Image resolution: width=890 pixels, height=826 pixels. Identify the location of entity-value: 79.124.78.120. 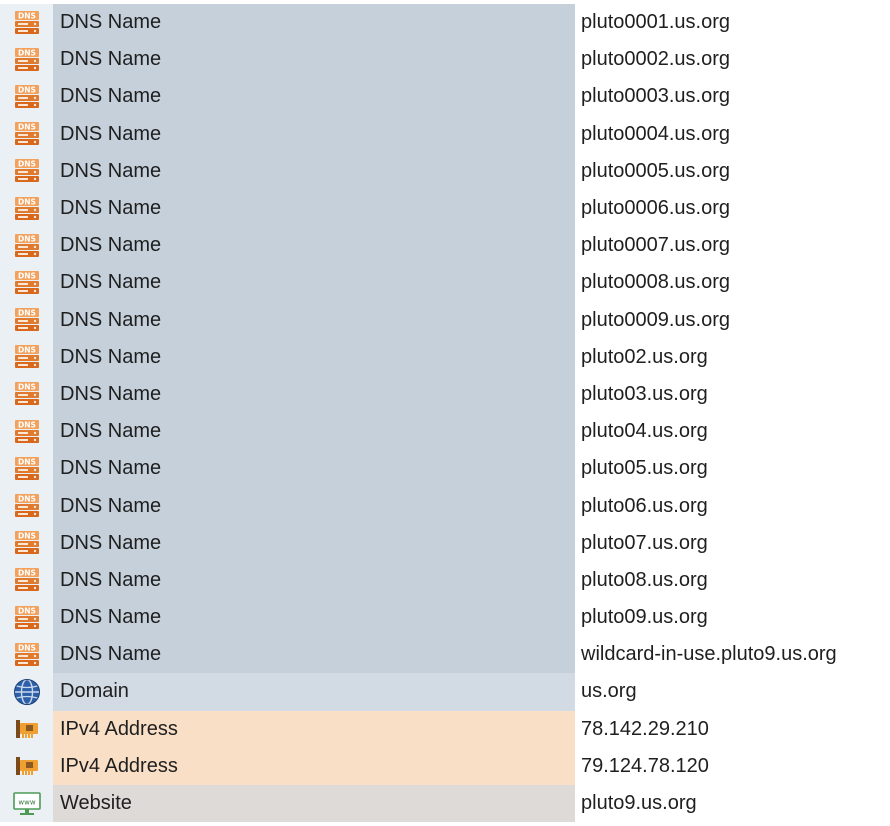
(645, 765).